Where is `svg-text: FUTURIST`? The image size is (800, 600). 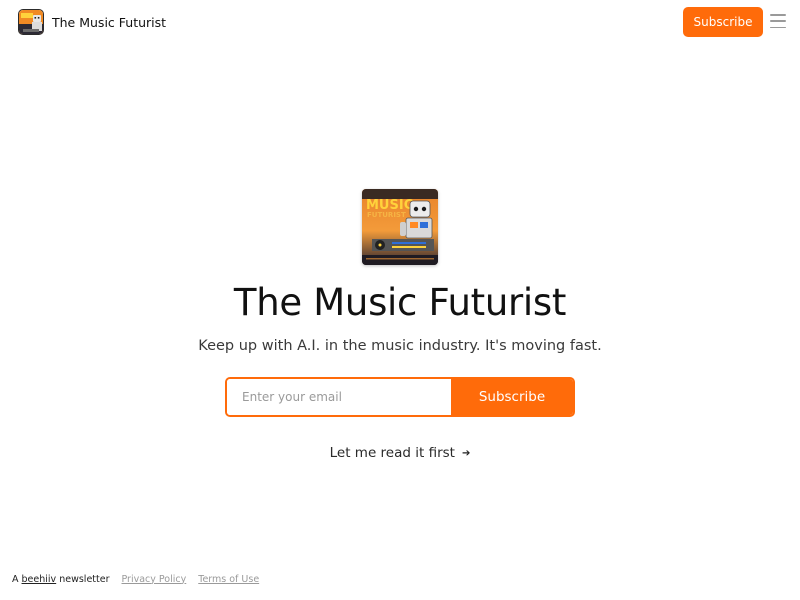 svg-text: FUTURIST is located at coordinates (386, 215).